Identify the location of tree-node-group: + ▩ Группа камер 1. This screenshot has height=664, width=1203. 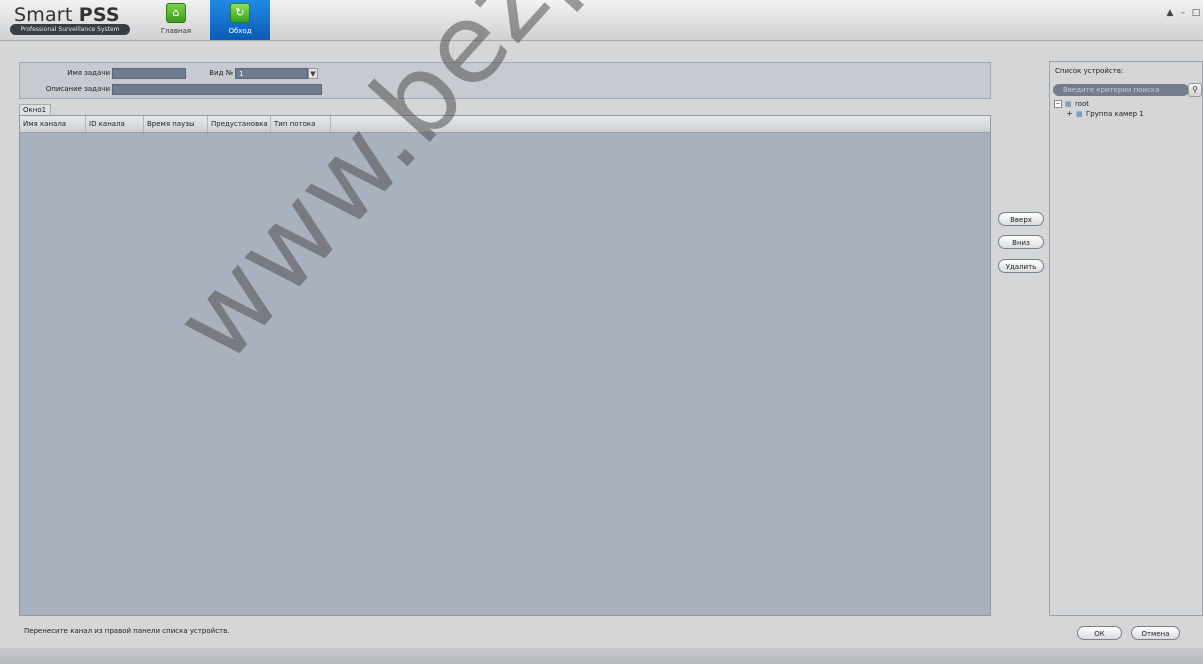
(1105, 114).